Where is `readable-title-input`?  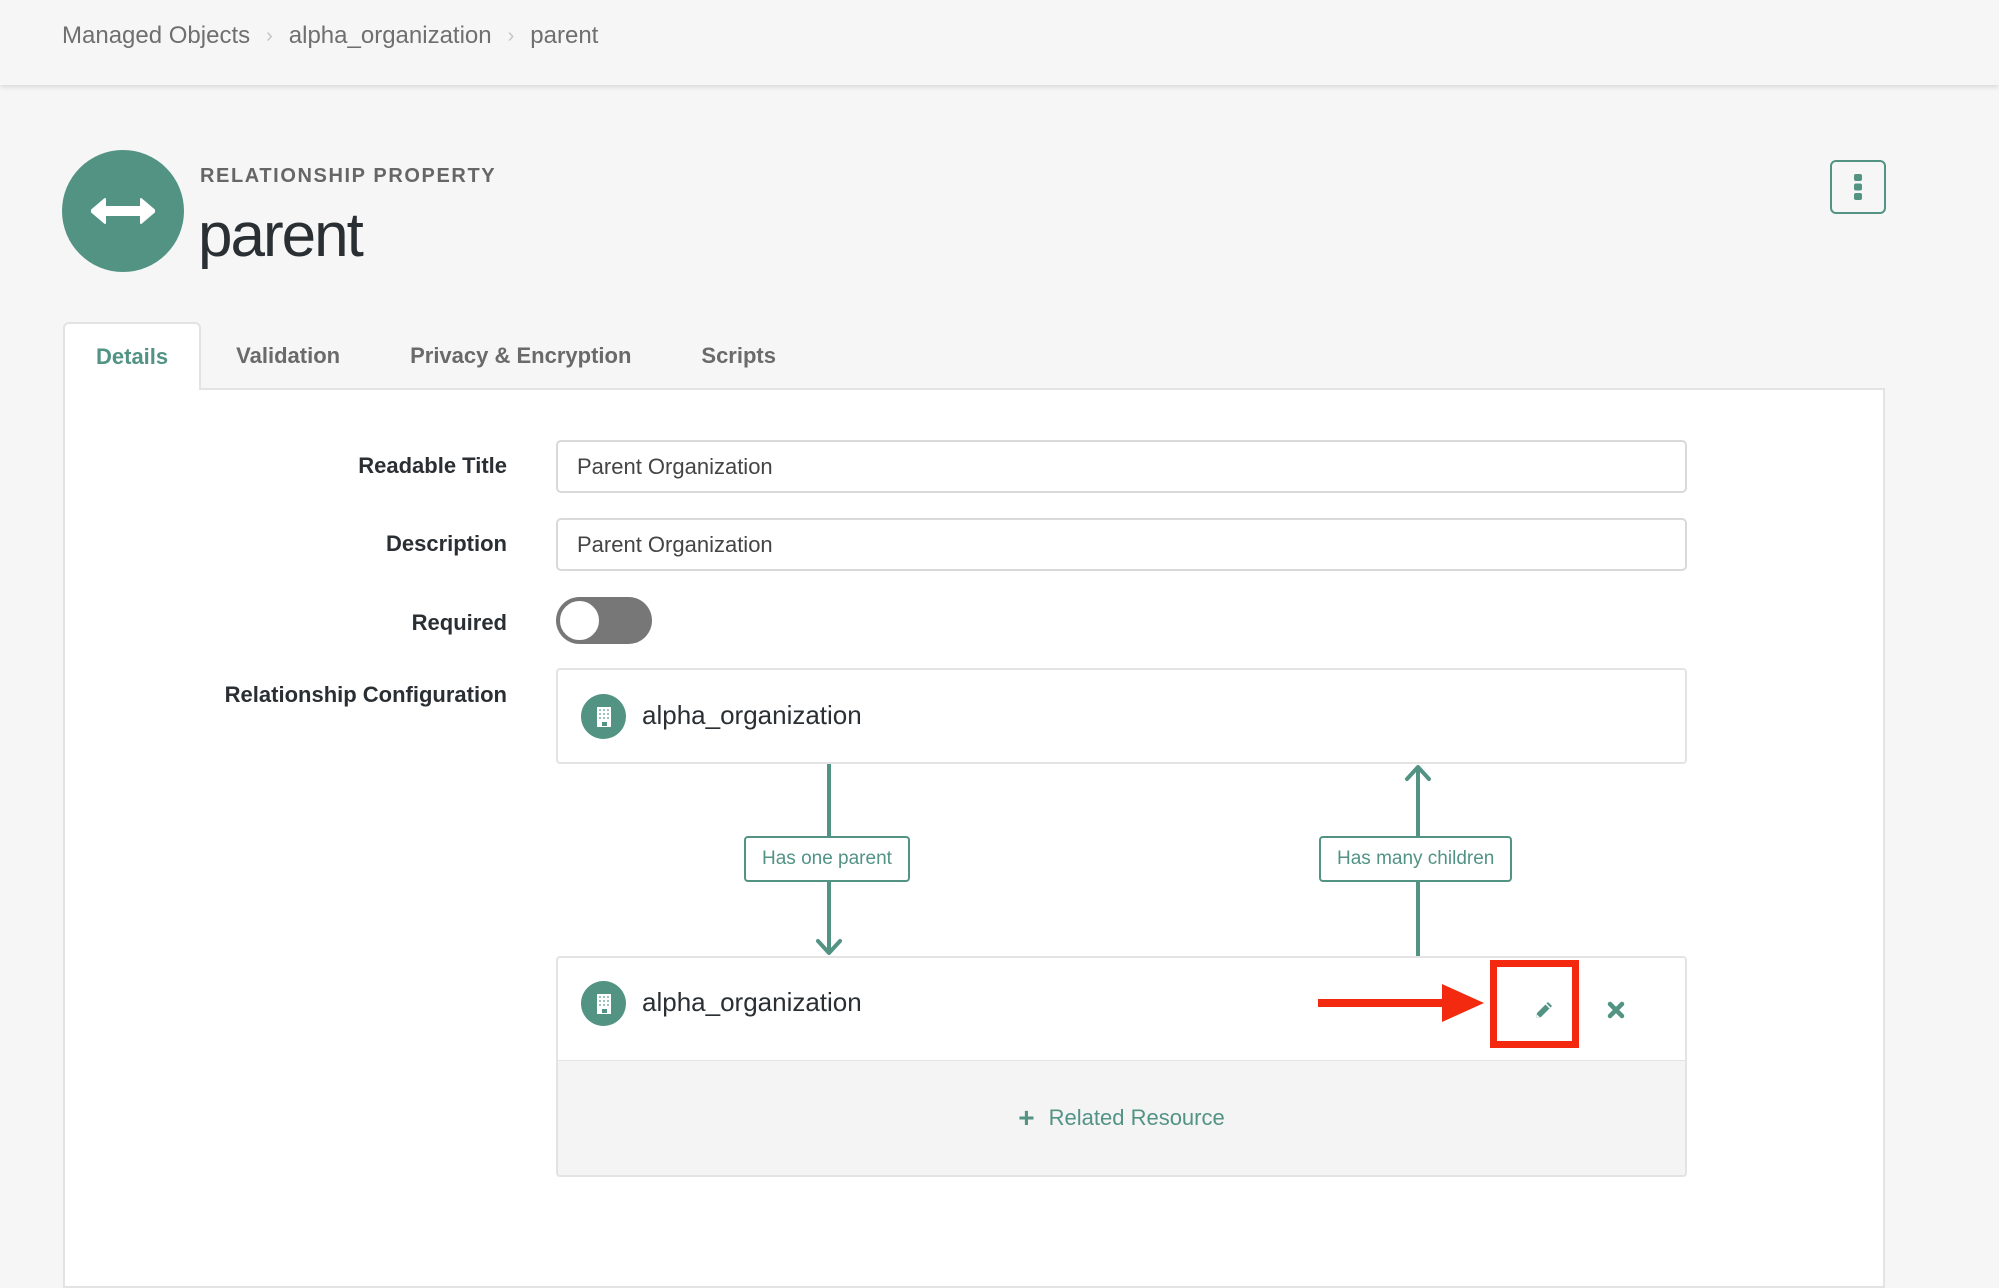
readable-title-input is located at coordinates (1121, 466).